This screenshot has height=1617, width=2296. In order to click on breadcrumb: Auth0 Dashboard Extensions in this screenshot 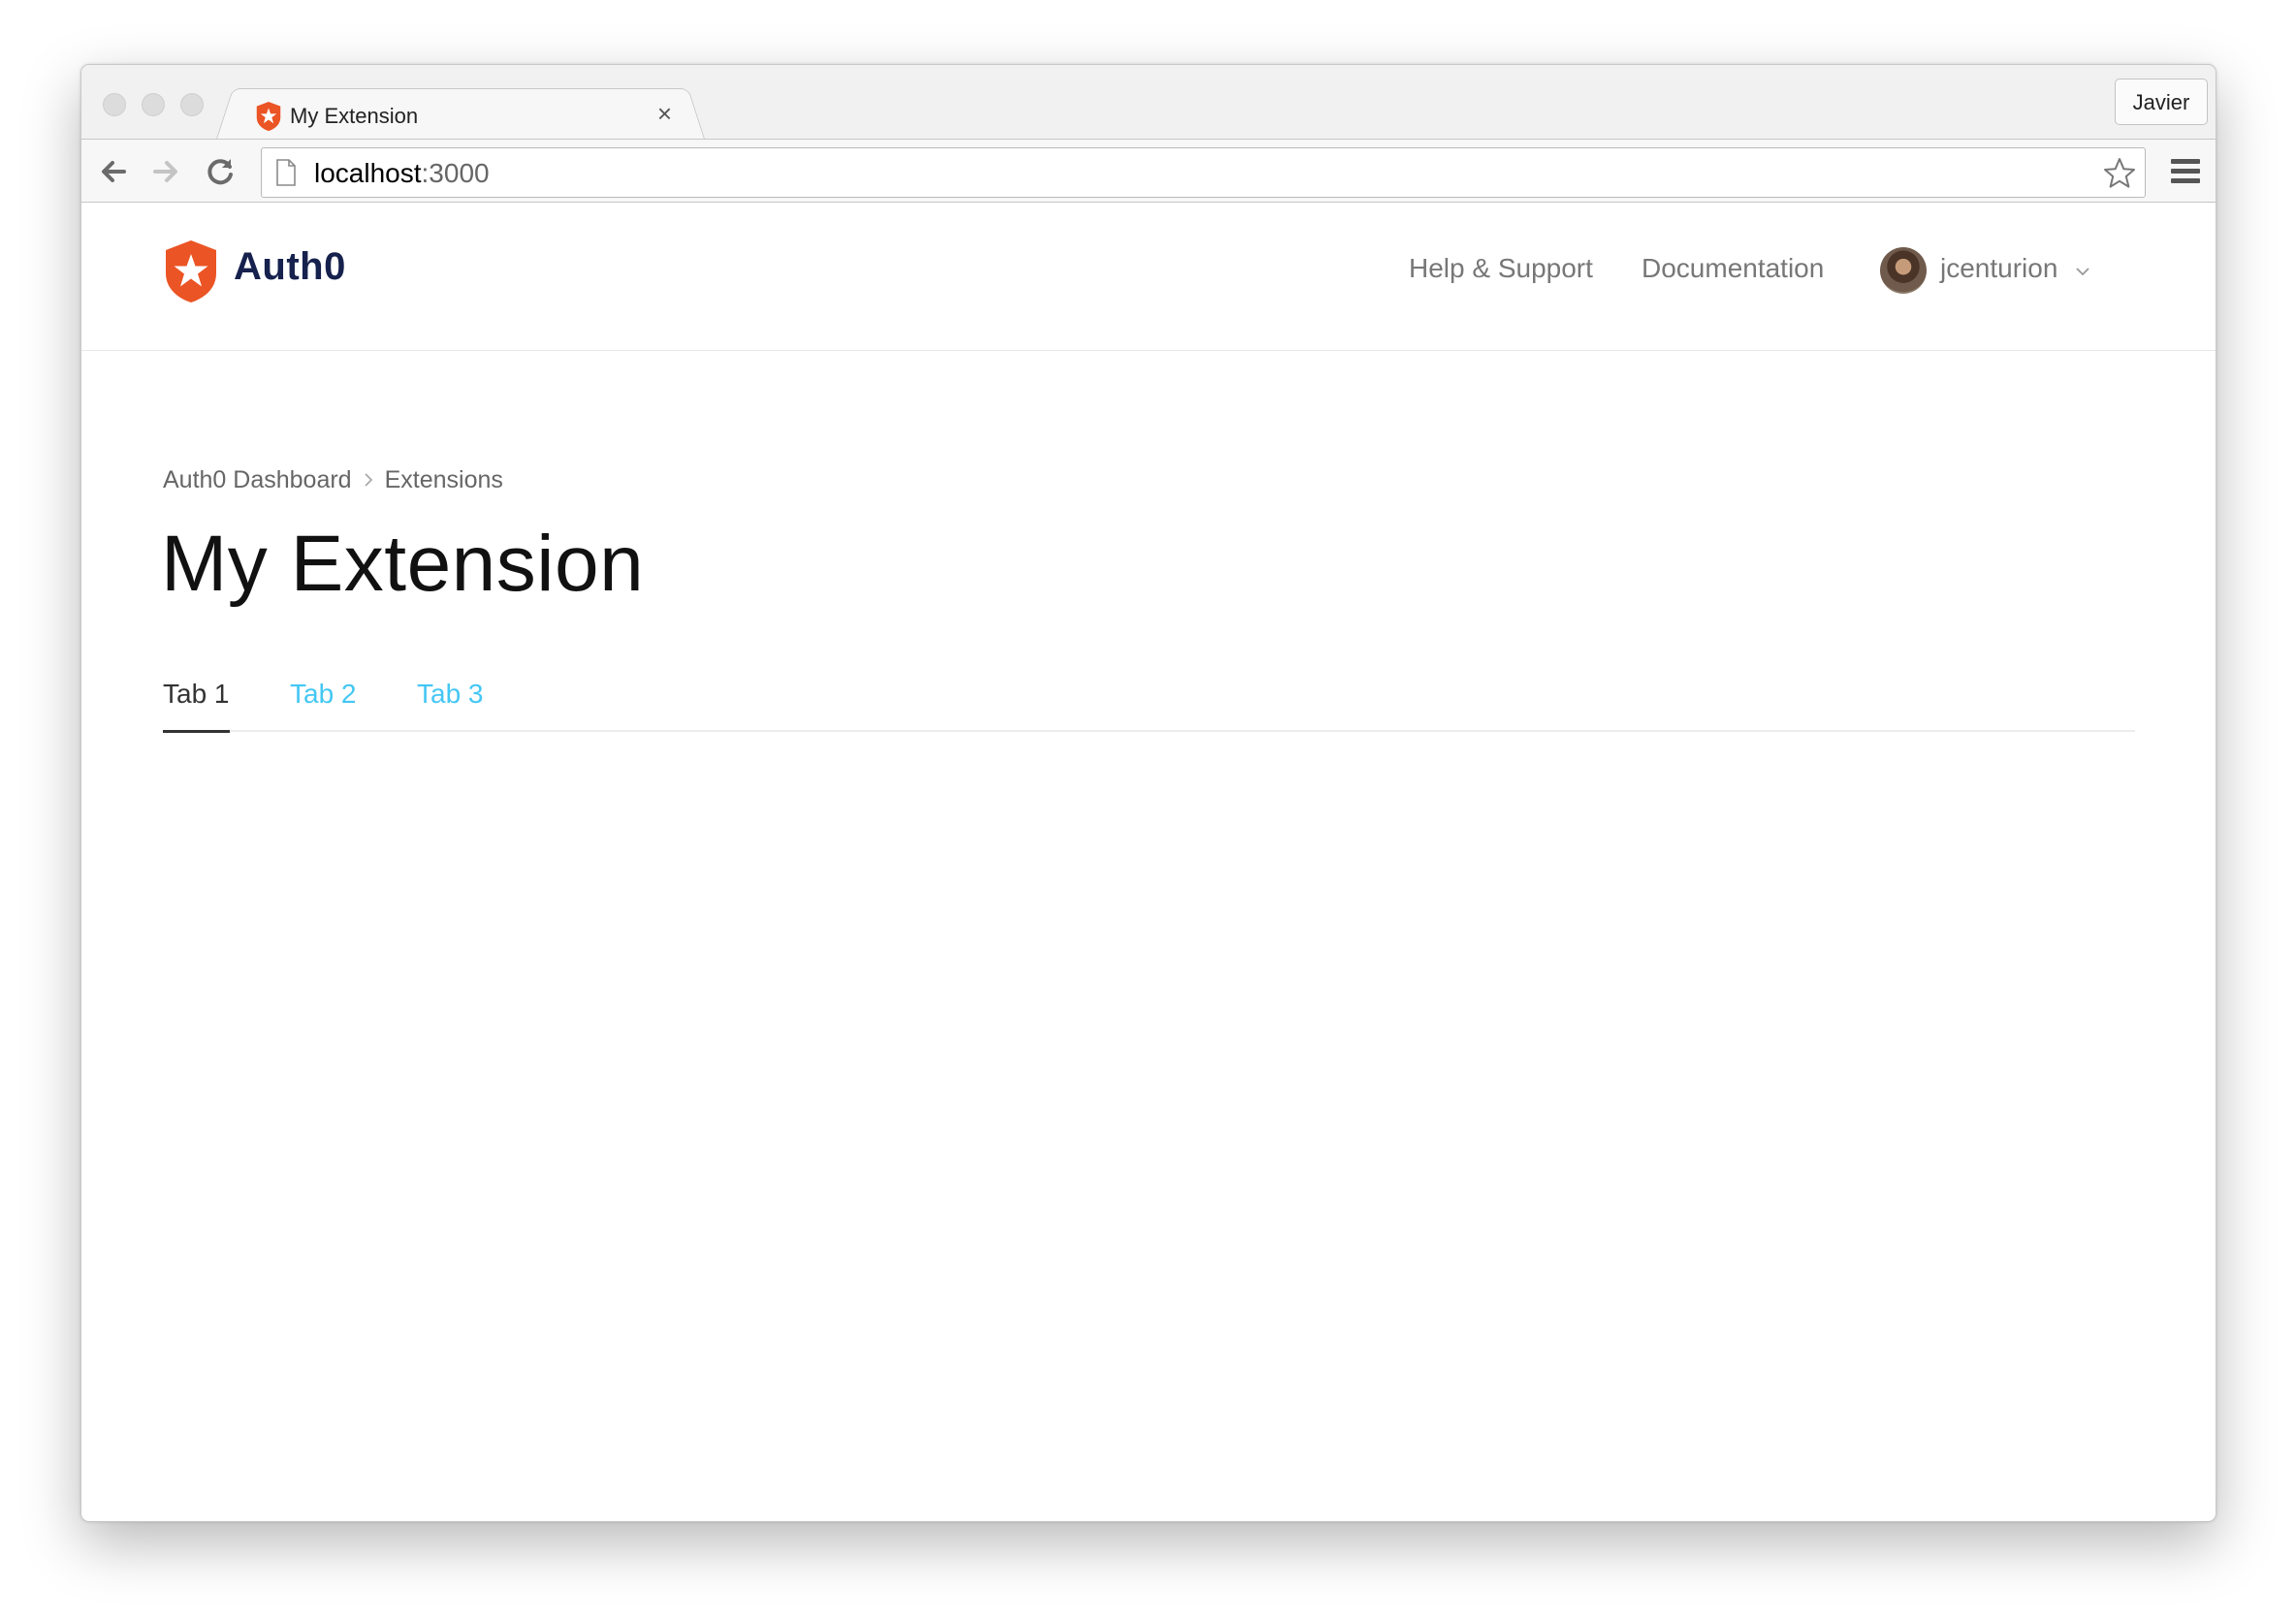, I will do `click(333, 480)`.